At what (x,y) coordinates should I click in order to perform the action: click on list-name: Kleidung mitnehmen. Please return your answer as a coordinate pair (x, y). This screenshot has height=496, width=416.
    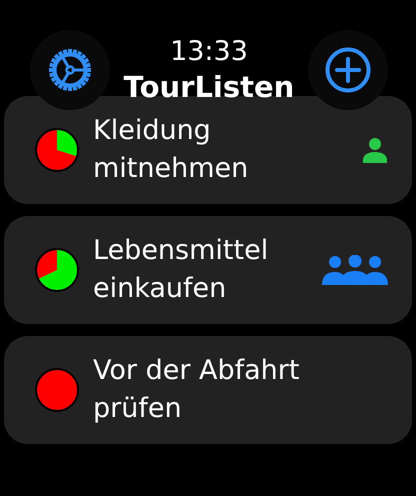
    Looking at the image, I should click on (171, 150).